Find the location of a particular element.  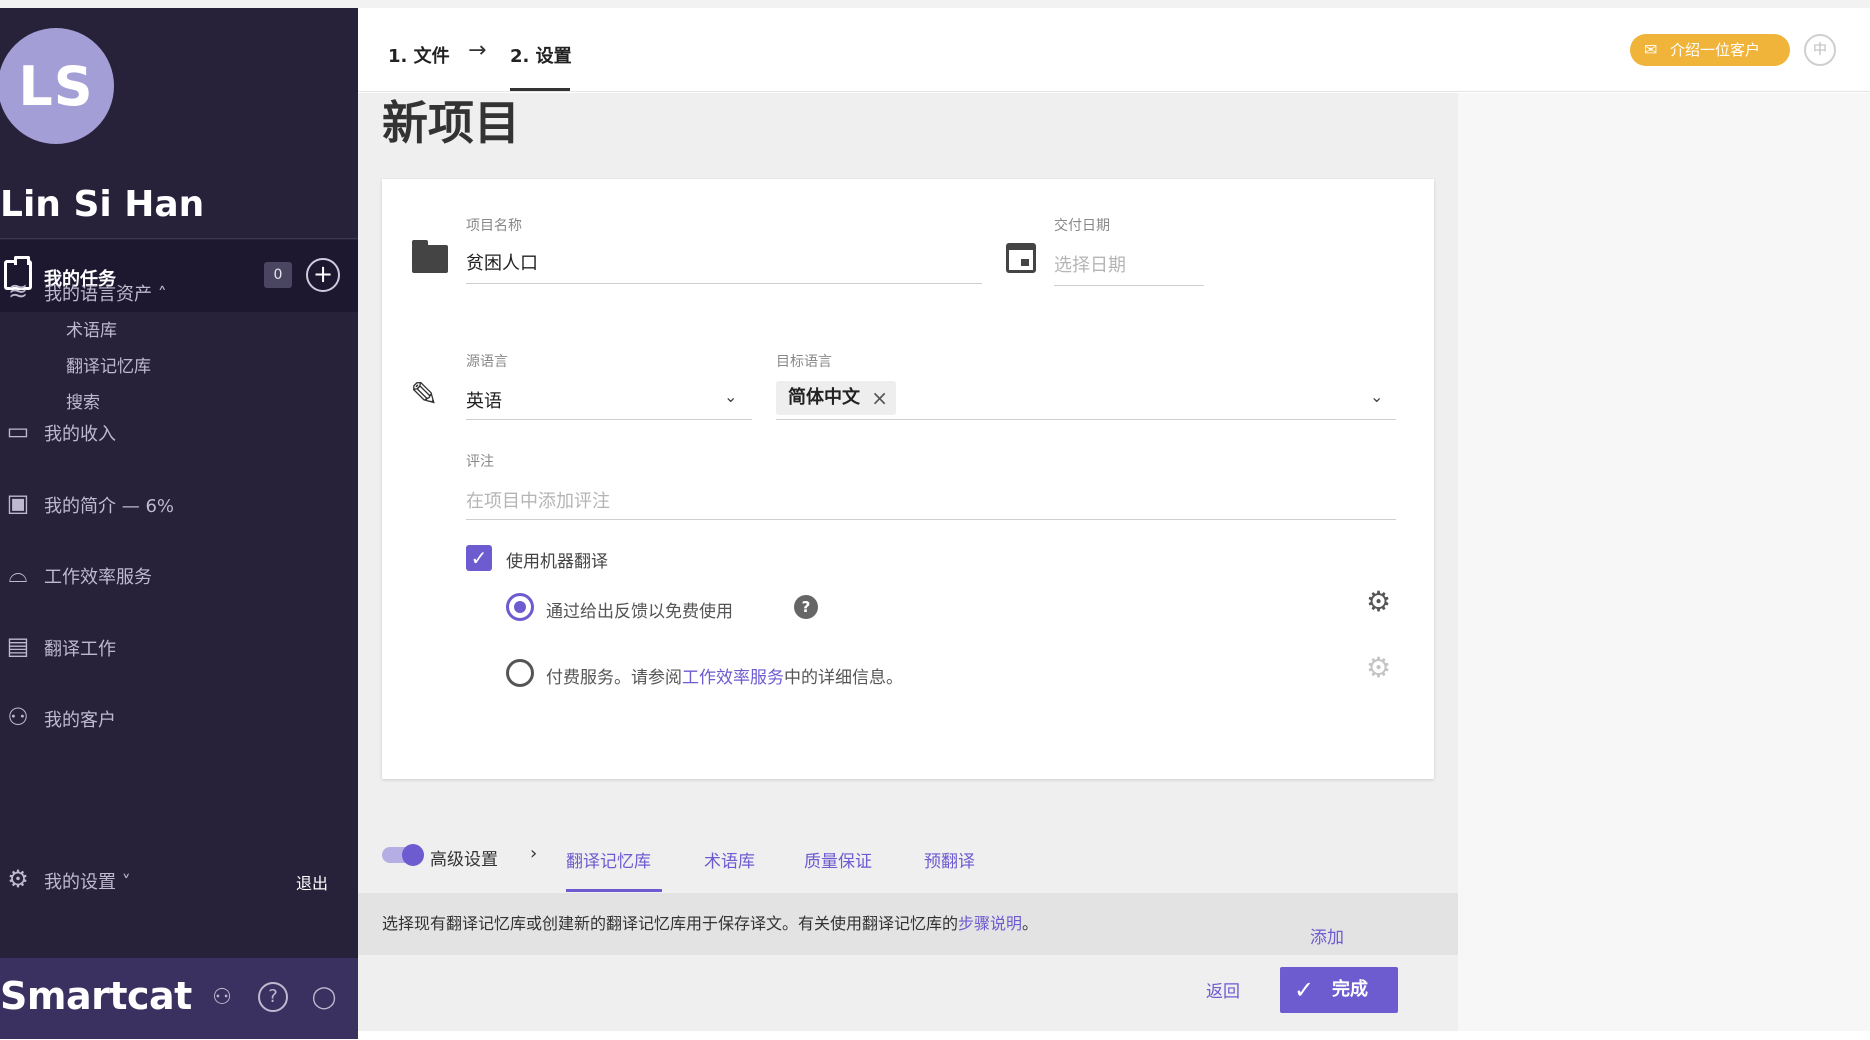

tab-pretranslation: 预翻译 is located at coordinates (949, 859).